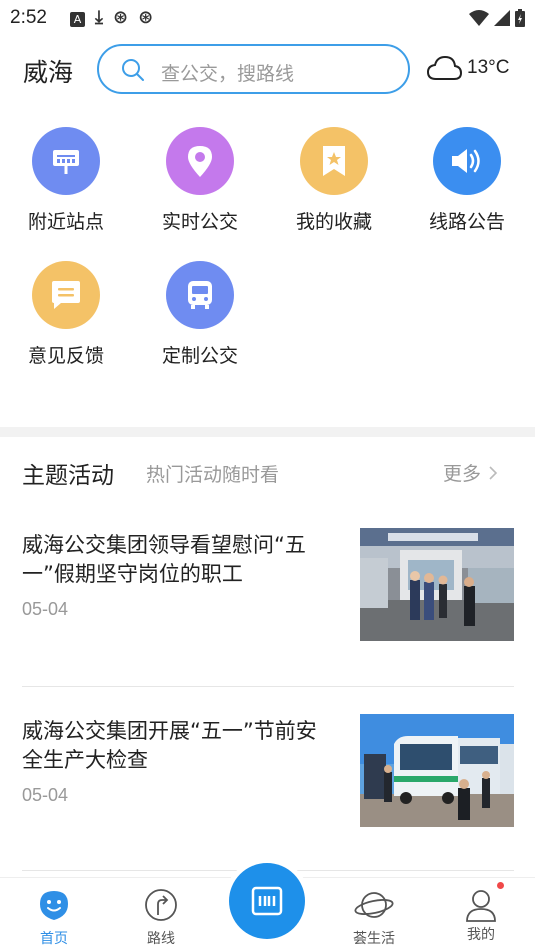  What do you see at coordinates (164, 559) in the screenshot?
I see `news-title: 威海公交集团领导看望慰问“五一”假期坚守岗位的职工` at bounding box center [164, 559].